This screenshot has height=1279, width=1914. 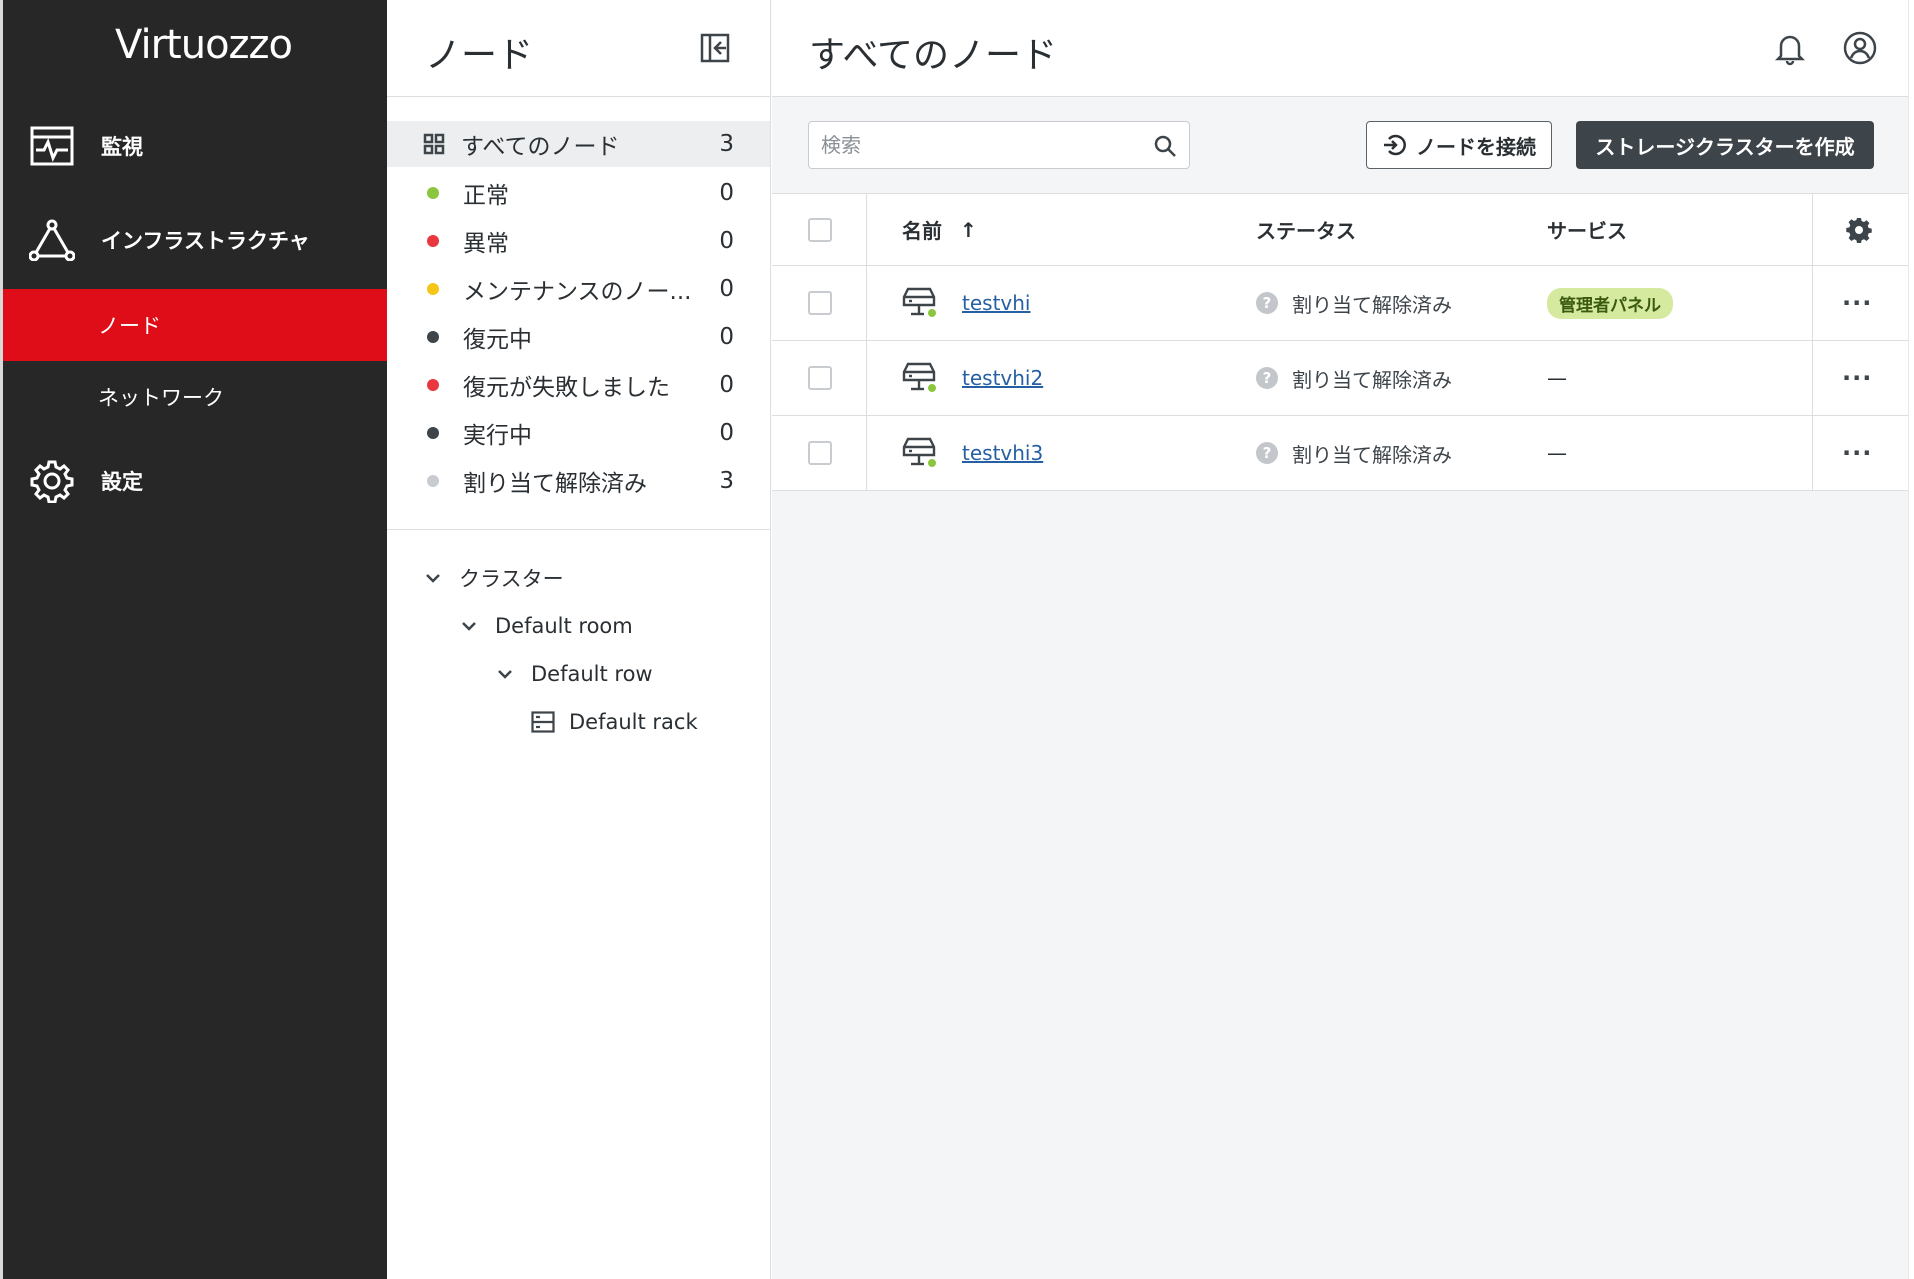 I want to click on filter-unassigned: 割り当て解除済み 3, so click(x=578, y=481).